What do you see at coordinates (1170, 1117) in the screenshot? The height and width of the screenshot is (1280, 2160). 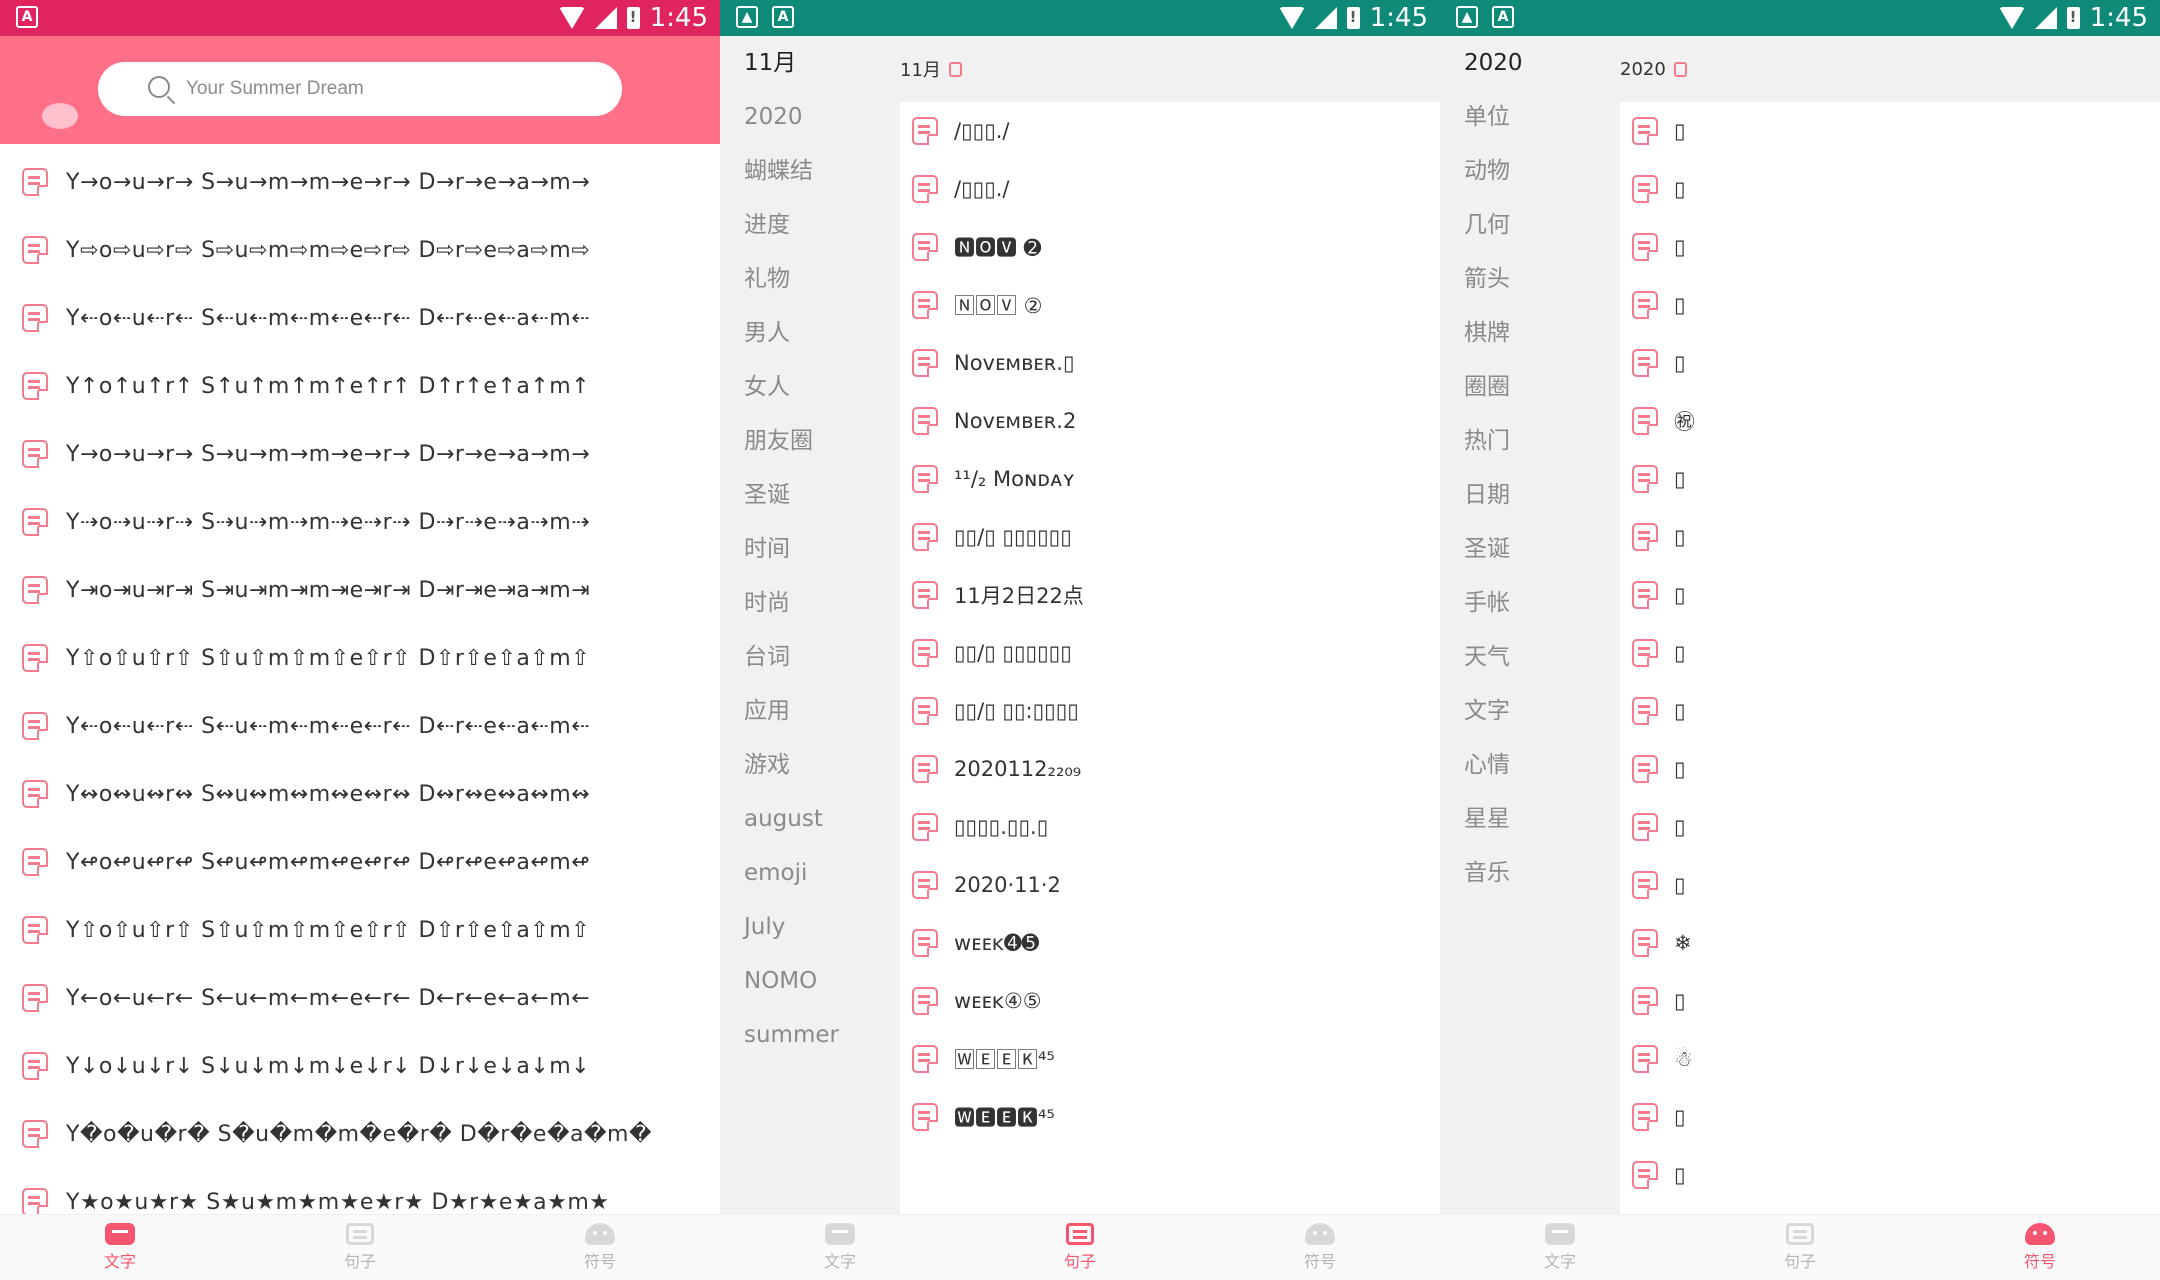 I see `list-item: 🆆🅴🅴🅺⁴⁵` at bounding box center [1170, 1117].